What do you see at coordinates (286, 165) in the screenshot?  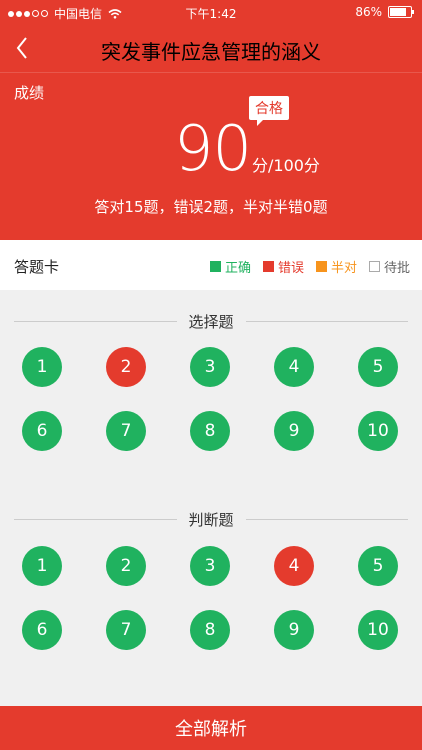 I see `score-unit: 分/100分` at bounding box center [286, 165].